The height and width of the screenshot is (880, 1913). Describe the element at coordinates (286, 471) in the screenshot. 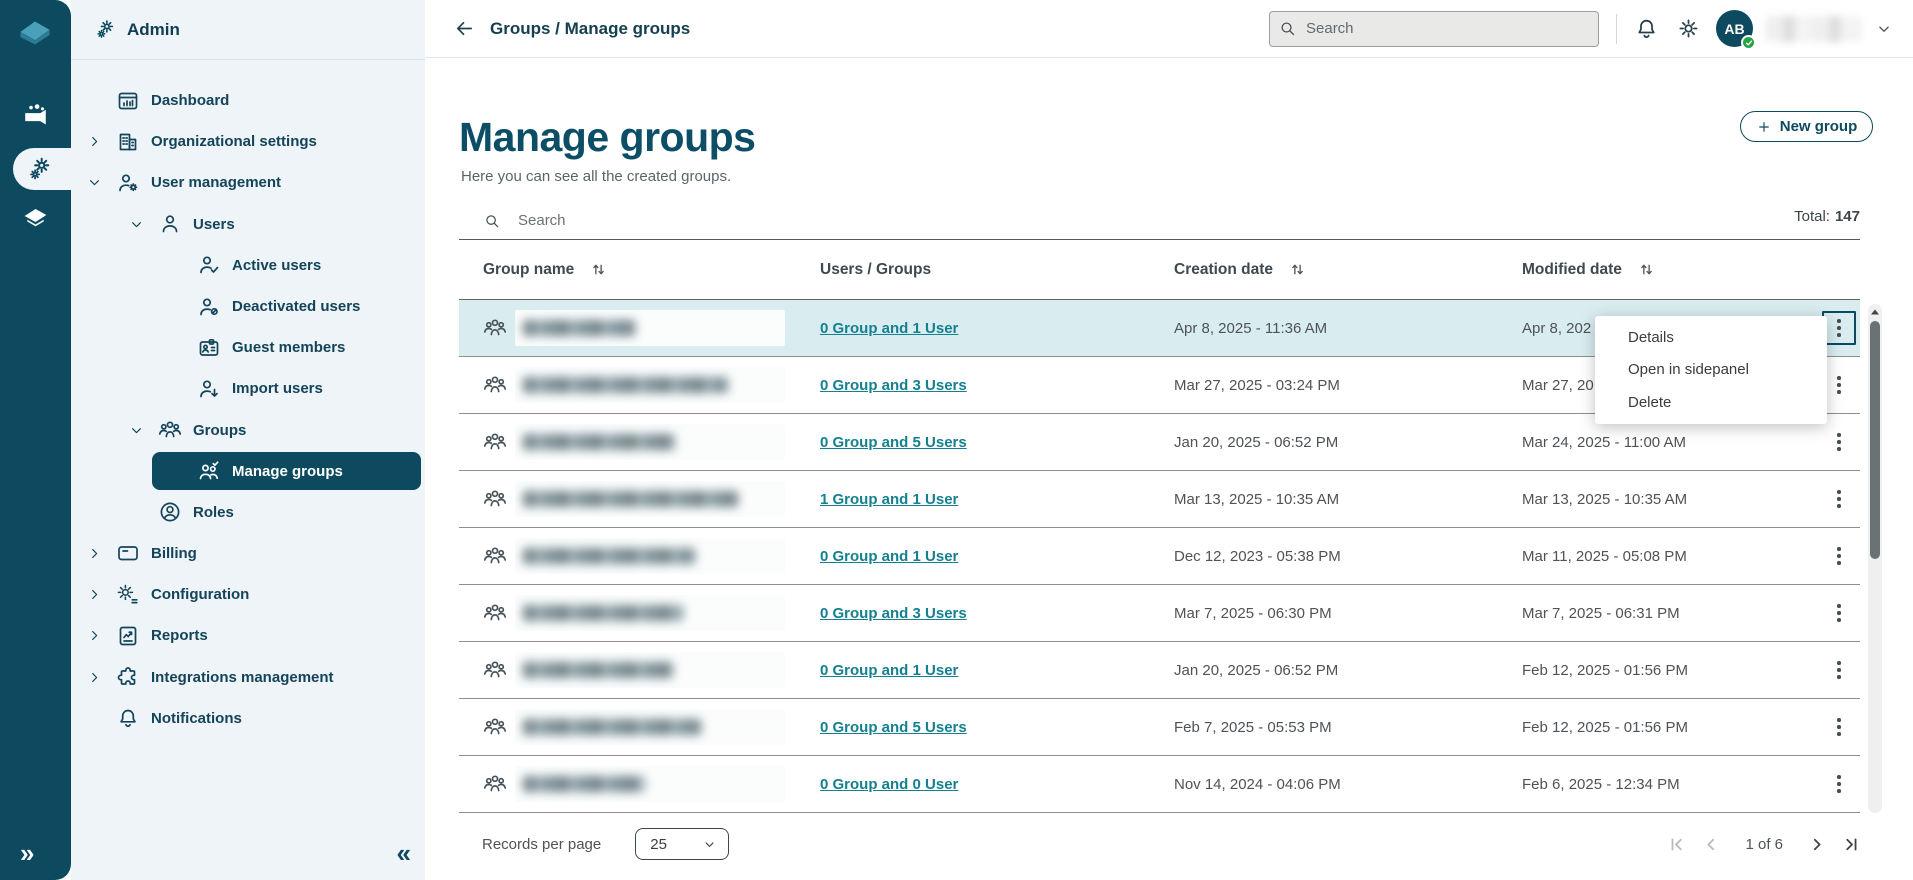

I see `sidebar-item-manage-groups: Manage groups` at that location.